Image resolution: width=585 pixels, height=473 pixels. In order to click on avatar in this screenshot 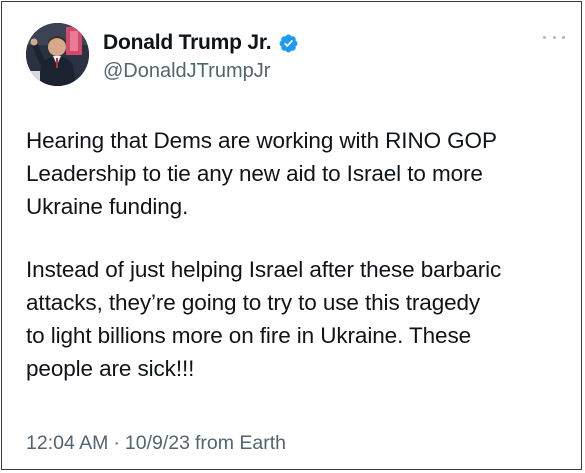, I will do `click(57, 54)`.